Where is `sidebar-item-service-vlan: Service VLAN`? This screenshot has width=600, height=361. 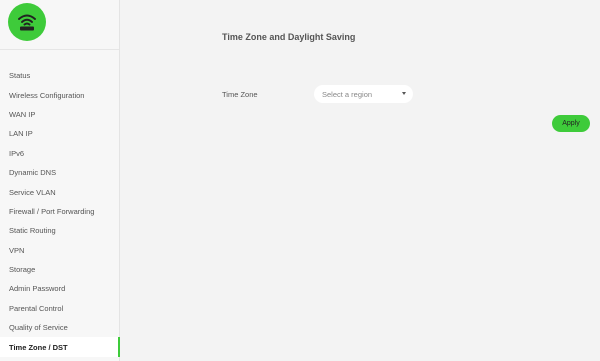 sidebar-item-service-vlan: Service VLAN is located at coordinates (60, 191).